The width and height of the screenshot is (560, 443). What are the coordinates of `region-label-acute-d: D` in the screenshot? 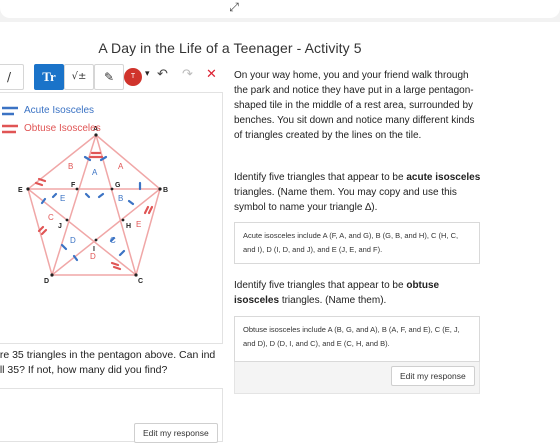 It's located at (73, 240).